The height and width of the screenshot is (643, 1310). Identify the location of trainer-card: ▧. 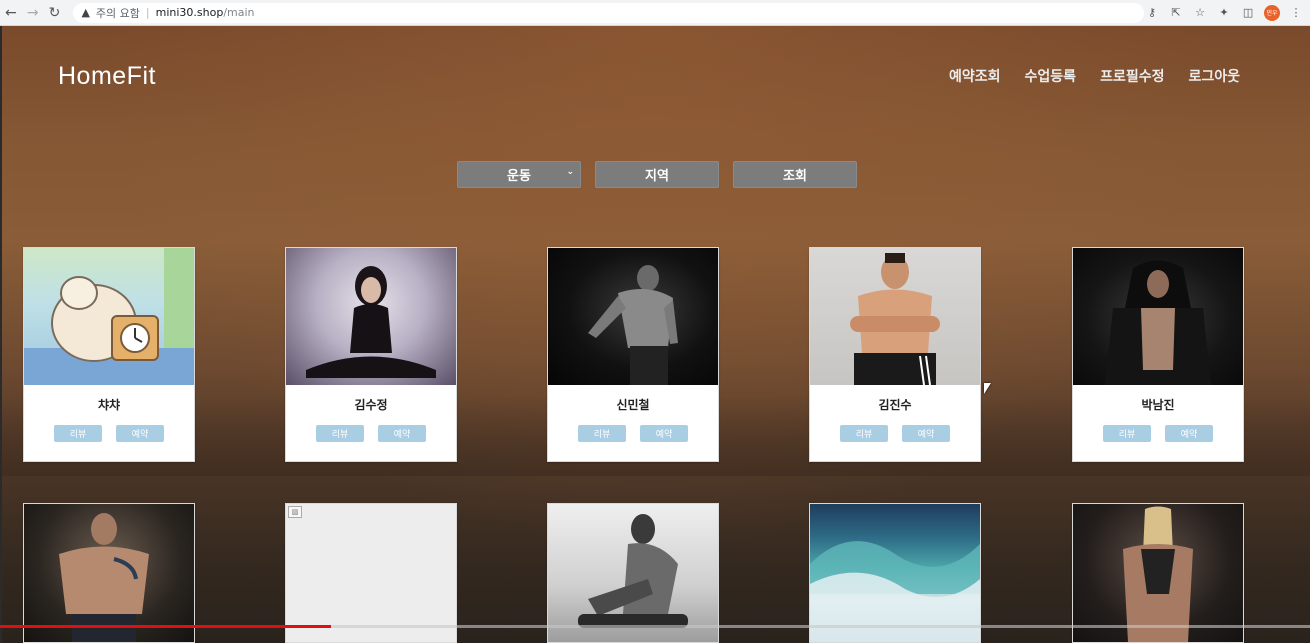
(371, 573).